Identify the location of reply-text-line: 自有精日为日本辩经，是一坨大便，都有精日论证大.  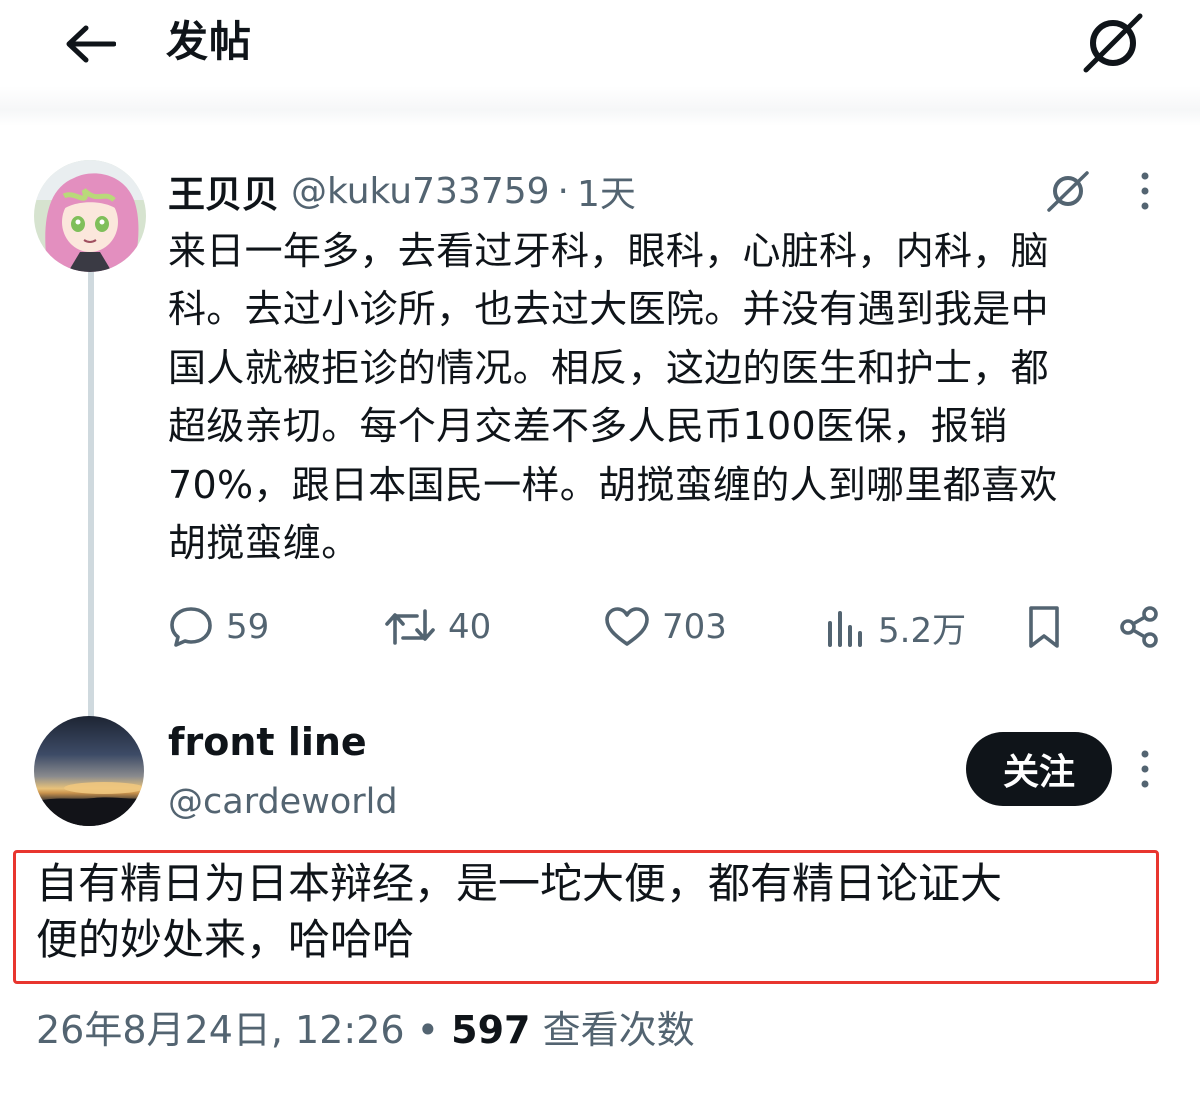
(519, 883).